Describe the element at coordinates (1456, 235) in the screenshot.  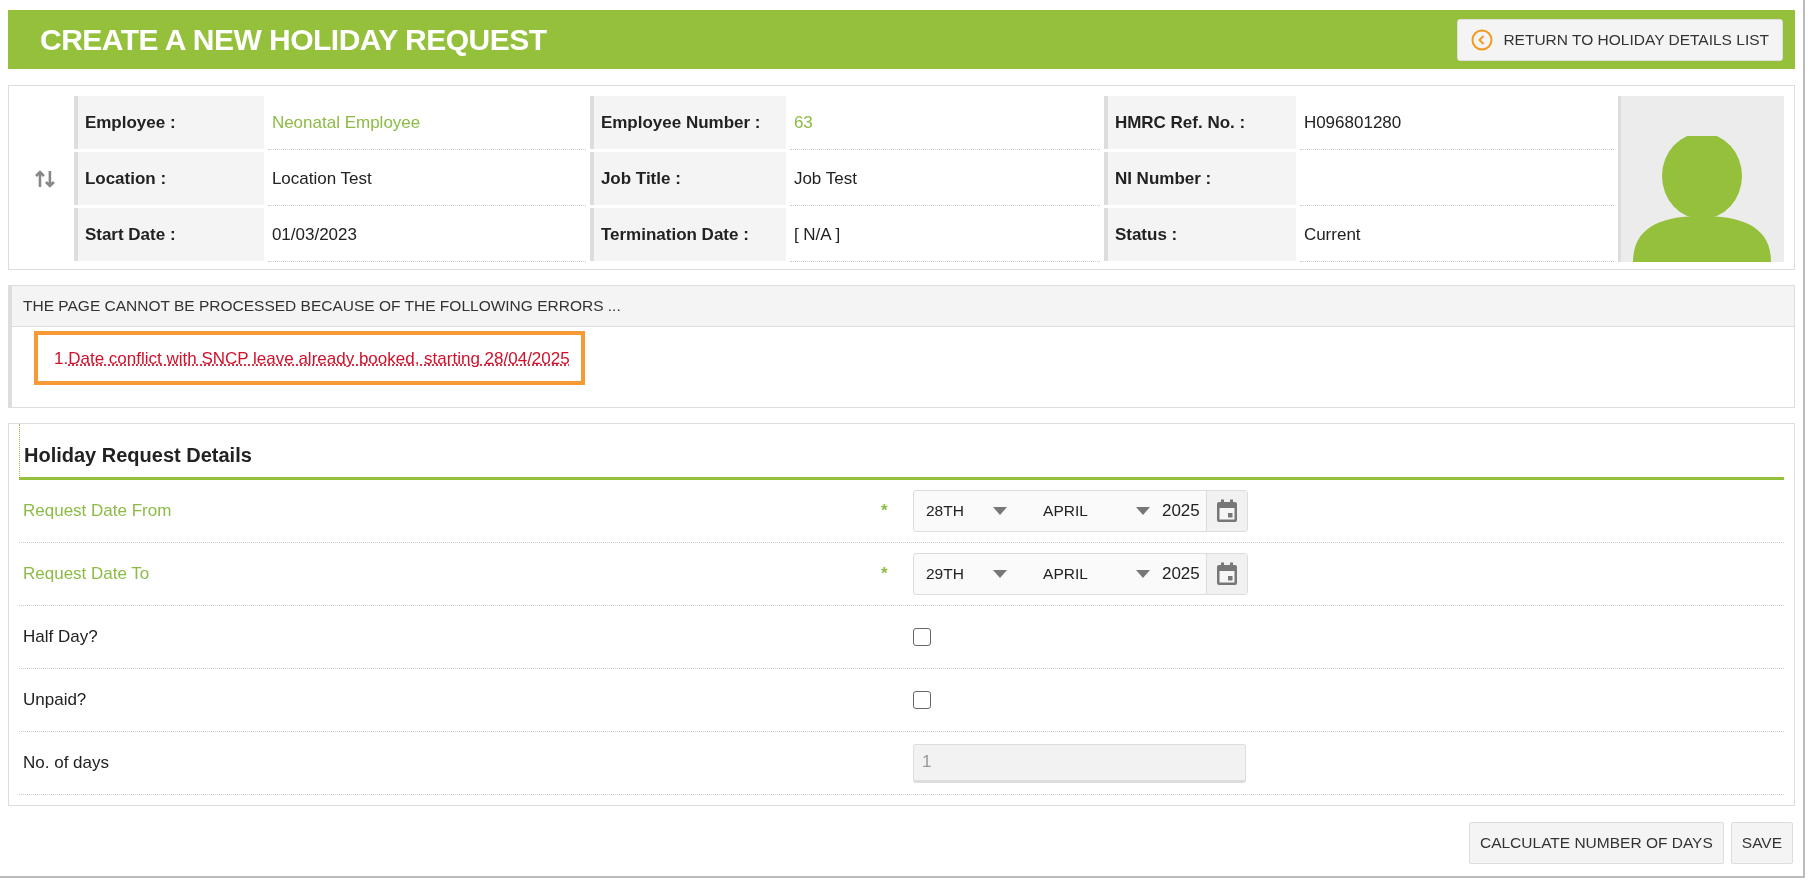
I see `field-value: Current` at that location.